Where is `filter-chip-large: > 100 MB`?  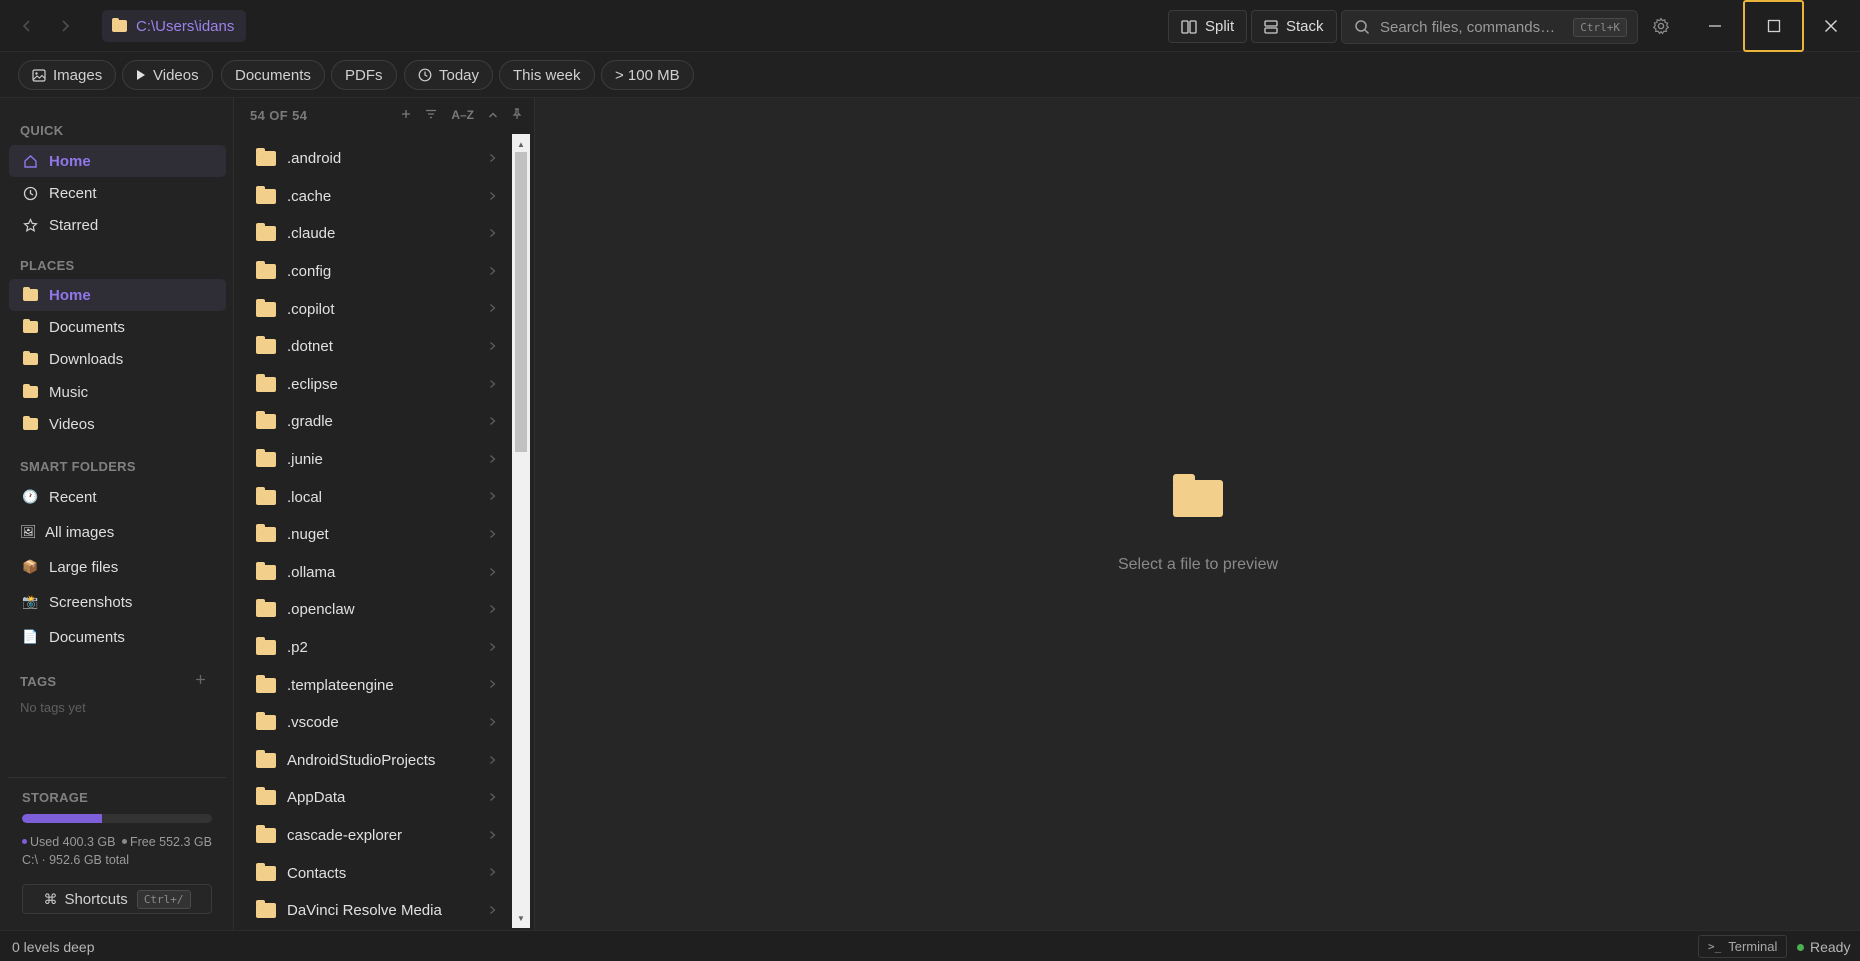 filter-chip-large: > 100 MB is located at coordinates (647, 75).